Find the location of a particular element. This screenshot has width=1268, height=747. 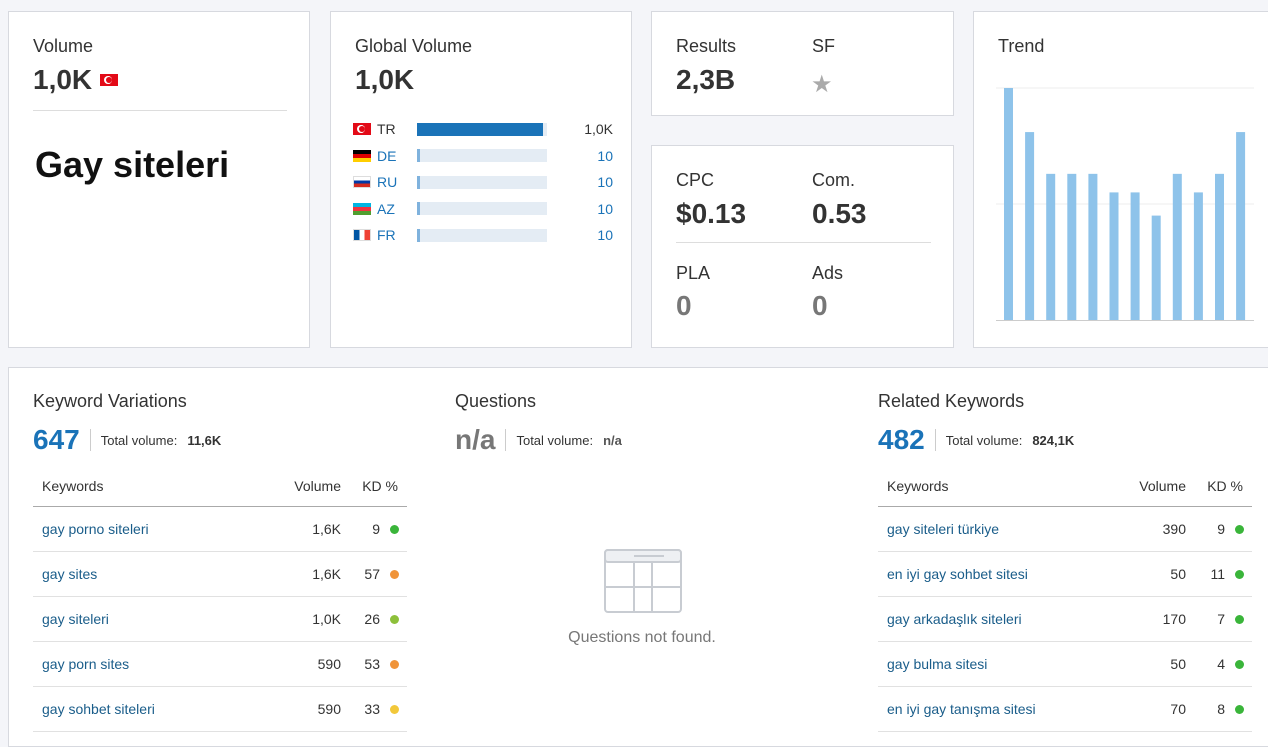

trend-chart is located at coordinates (1125, 204).